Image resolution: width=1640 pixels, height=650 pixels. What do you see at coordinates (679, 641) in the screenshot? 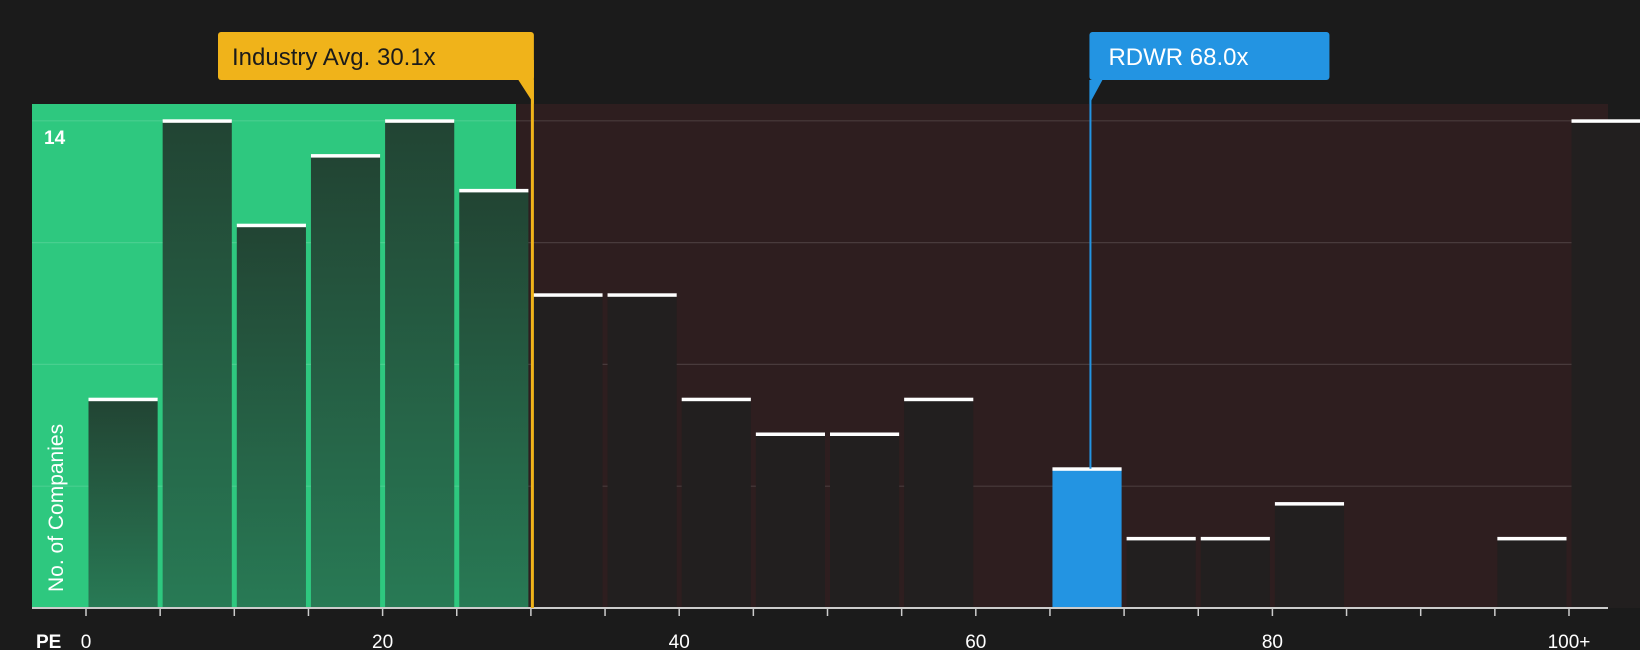
I see `x-tick-label: 40` at bounding box center [679, 641].